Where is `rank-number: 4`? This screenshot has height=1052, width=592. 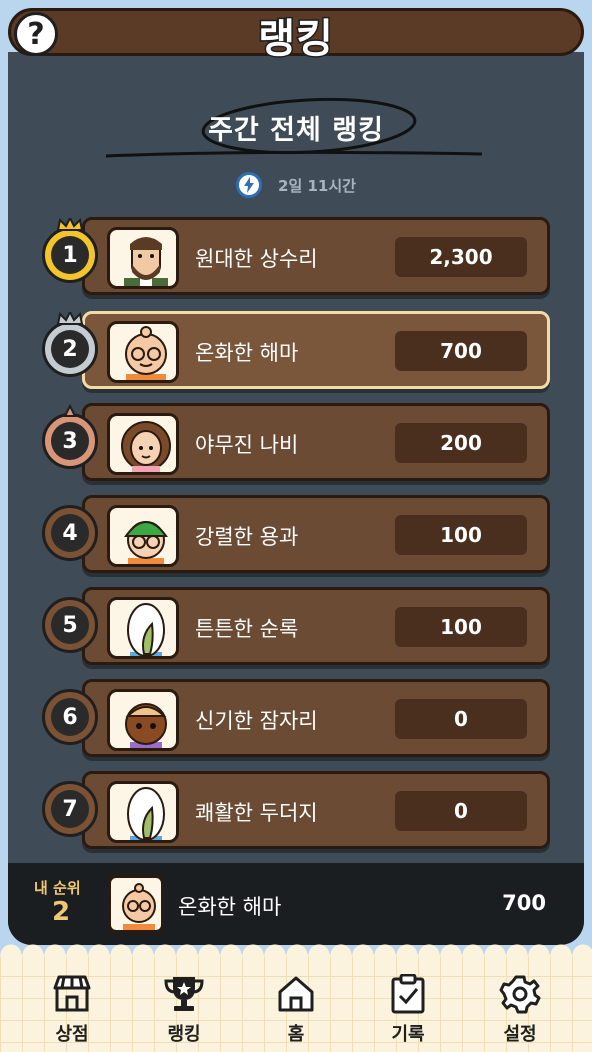
rank-number: 4 is located at coordinates (70, 533).